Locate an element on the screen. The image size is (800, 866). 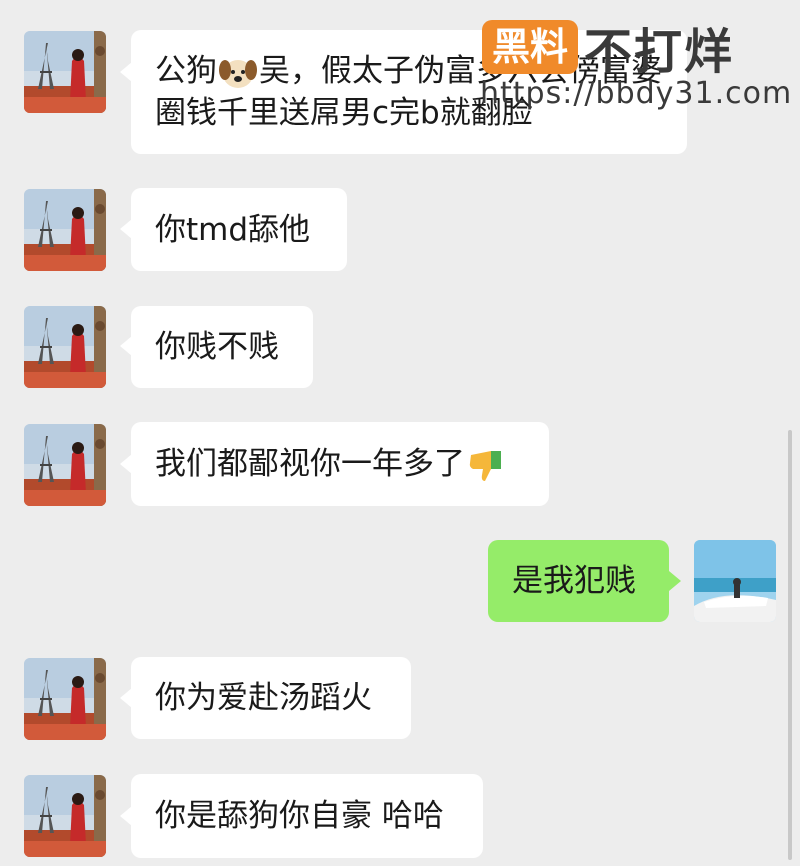
message-bubble: 你是舔狗你自豪 哈哈 is located at coordinates (307, 816).